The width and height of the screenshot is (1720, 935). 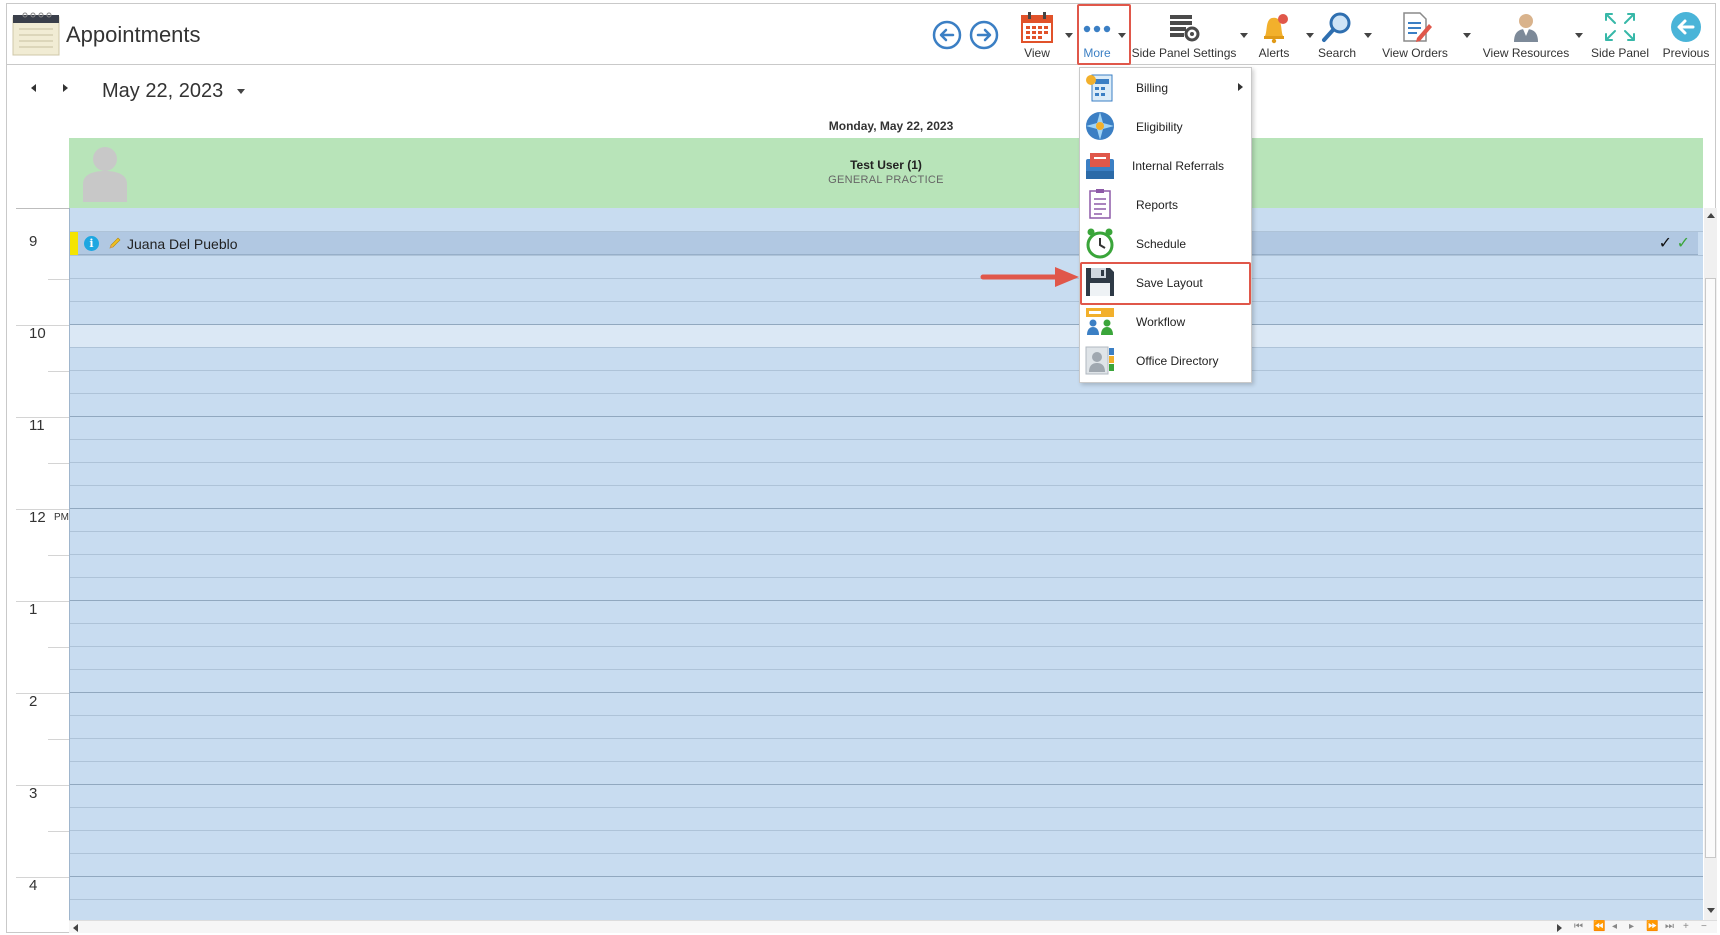 I want to click on zoom-out-icon: −, so click(x=1704, y=926).